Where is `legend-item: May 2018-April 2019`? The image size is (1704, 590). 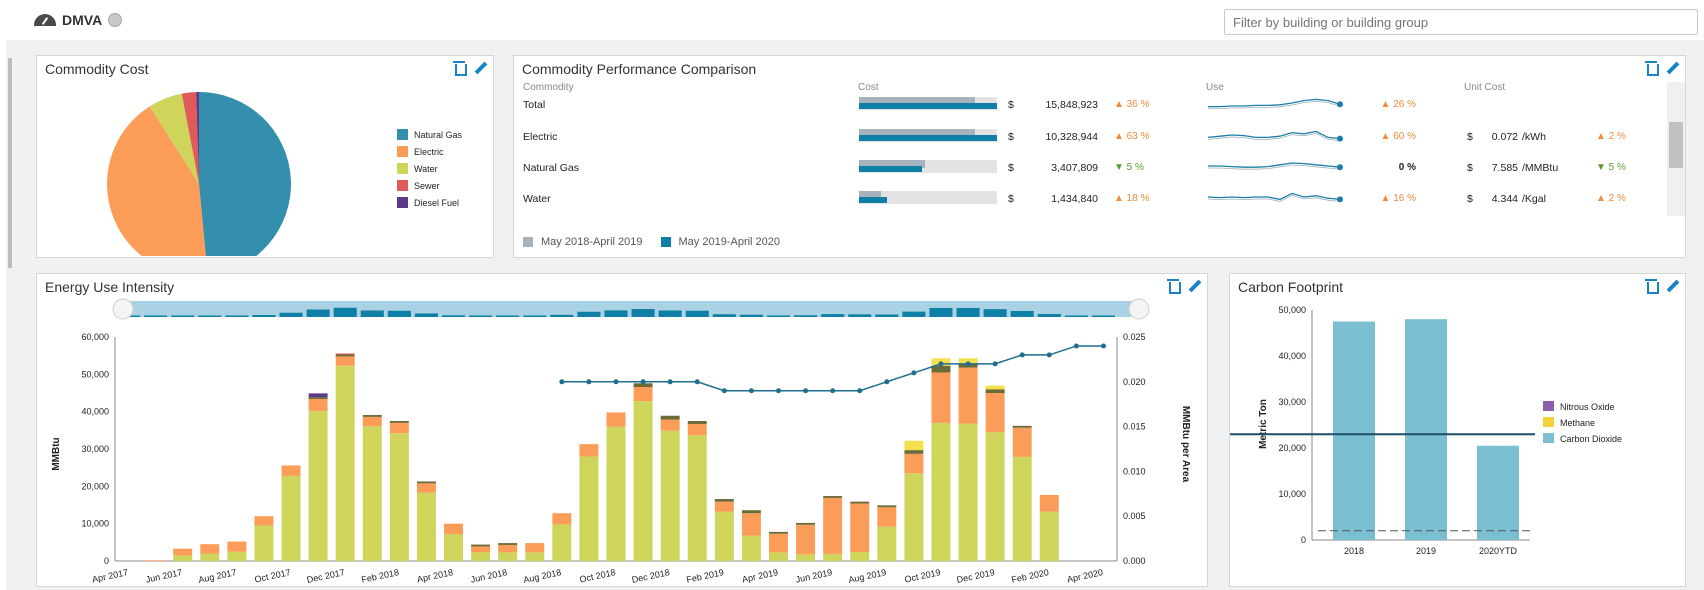 legend-item: May 2018-April 2019 is located at coordinates (583, 242).